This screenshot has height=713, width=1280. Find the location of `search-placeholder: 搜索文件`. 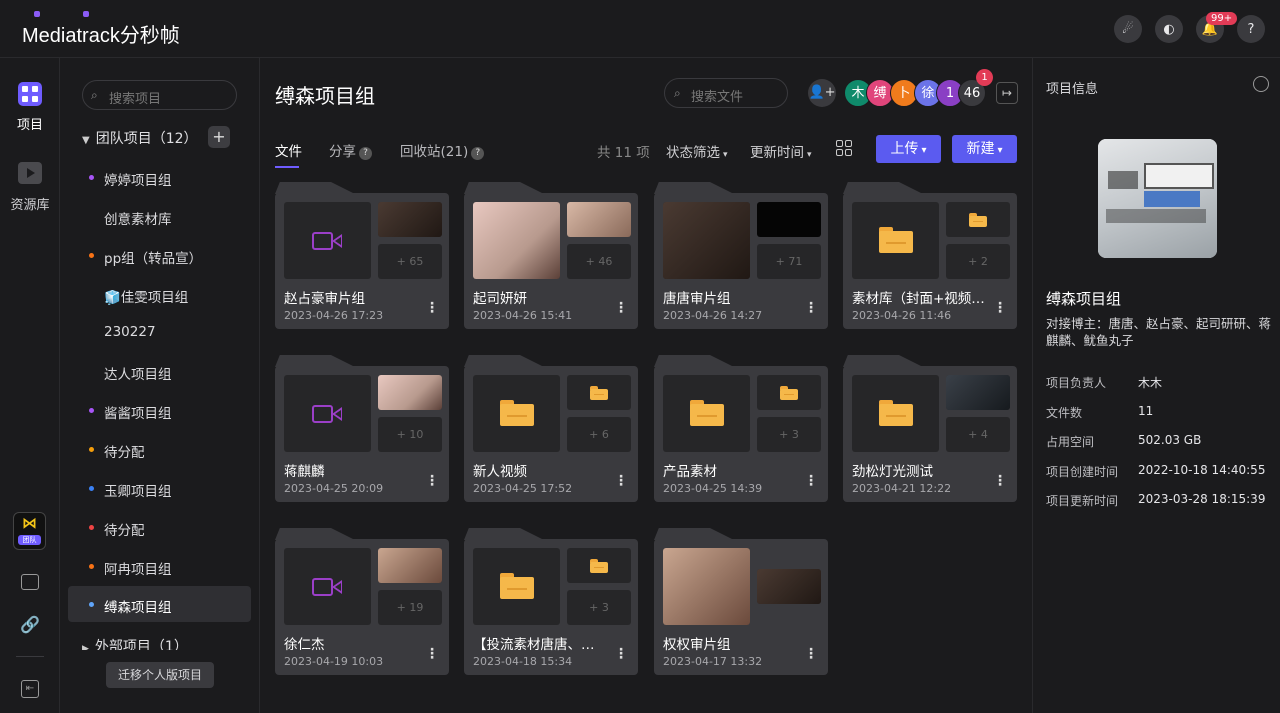

search-placeholder: 搜索文件 is located at coordinates (717, 97).